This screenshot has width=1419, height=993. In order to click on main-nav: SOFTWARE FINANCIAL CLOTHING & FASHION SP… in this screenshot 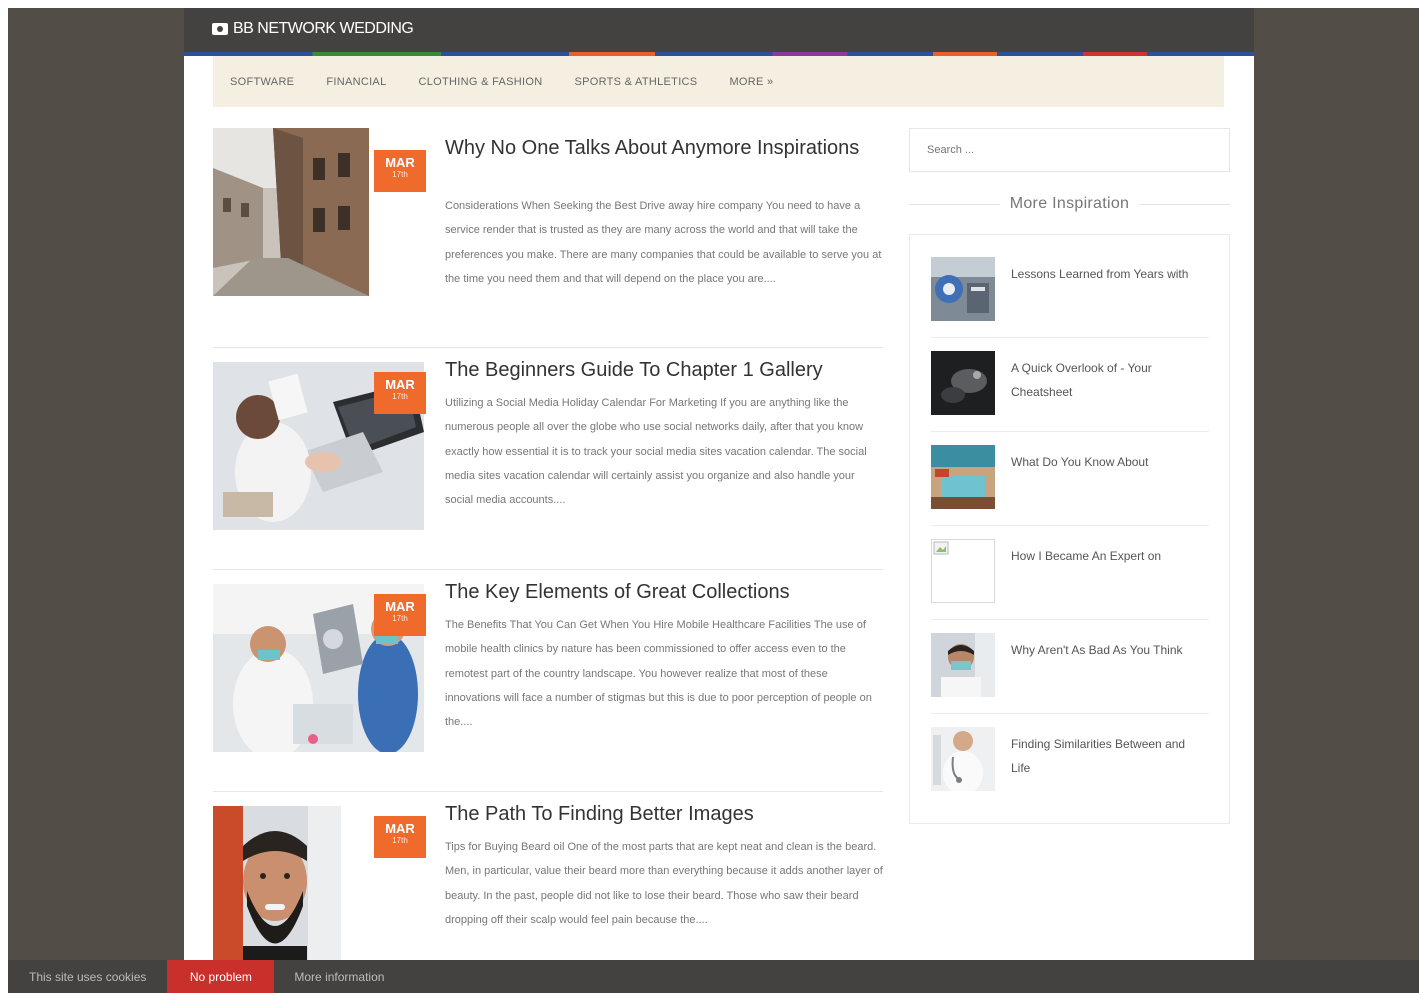, I will do `click(718, 81)`.